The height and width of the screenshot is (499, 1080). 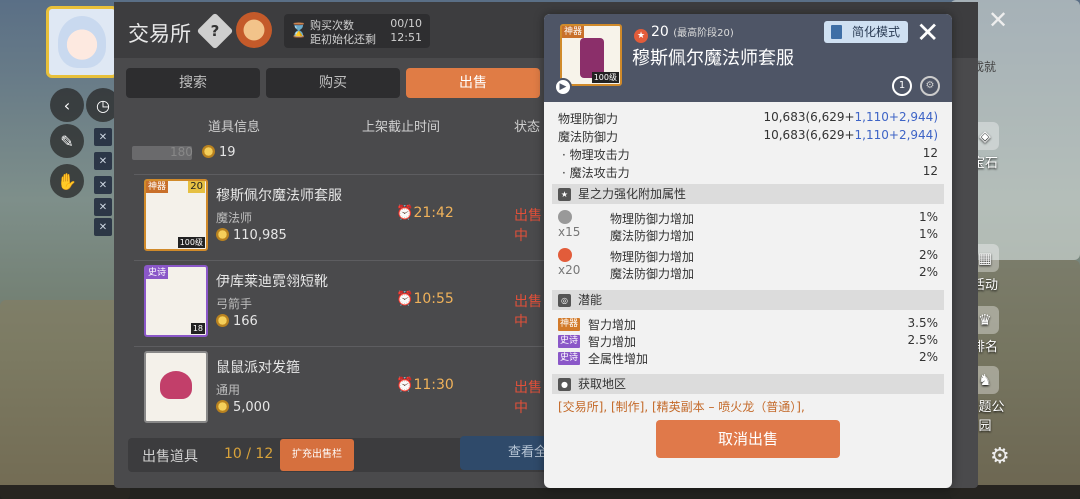 I want to click on tab-sell: 出售, so click(x=473, y=83).